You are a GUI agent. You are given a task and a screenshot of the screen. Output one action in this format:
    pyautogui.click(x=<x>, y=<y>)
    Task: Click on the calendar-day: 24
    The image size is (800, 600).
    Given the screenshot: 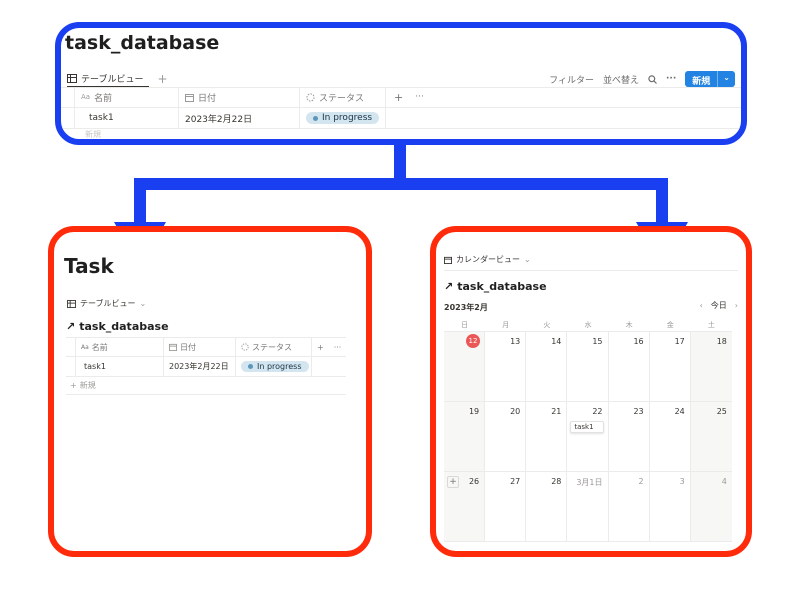 What is the action you would take?
    pyautogui.click(x=670, y=437)
    